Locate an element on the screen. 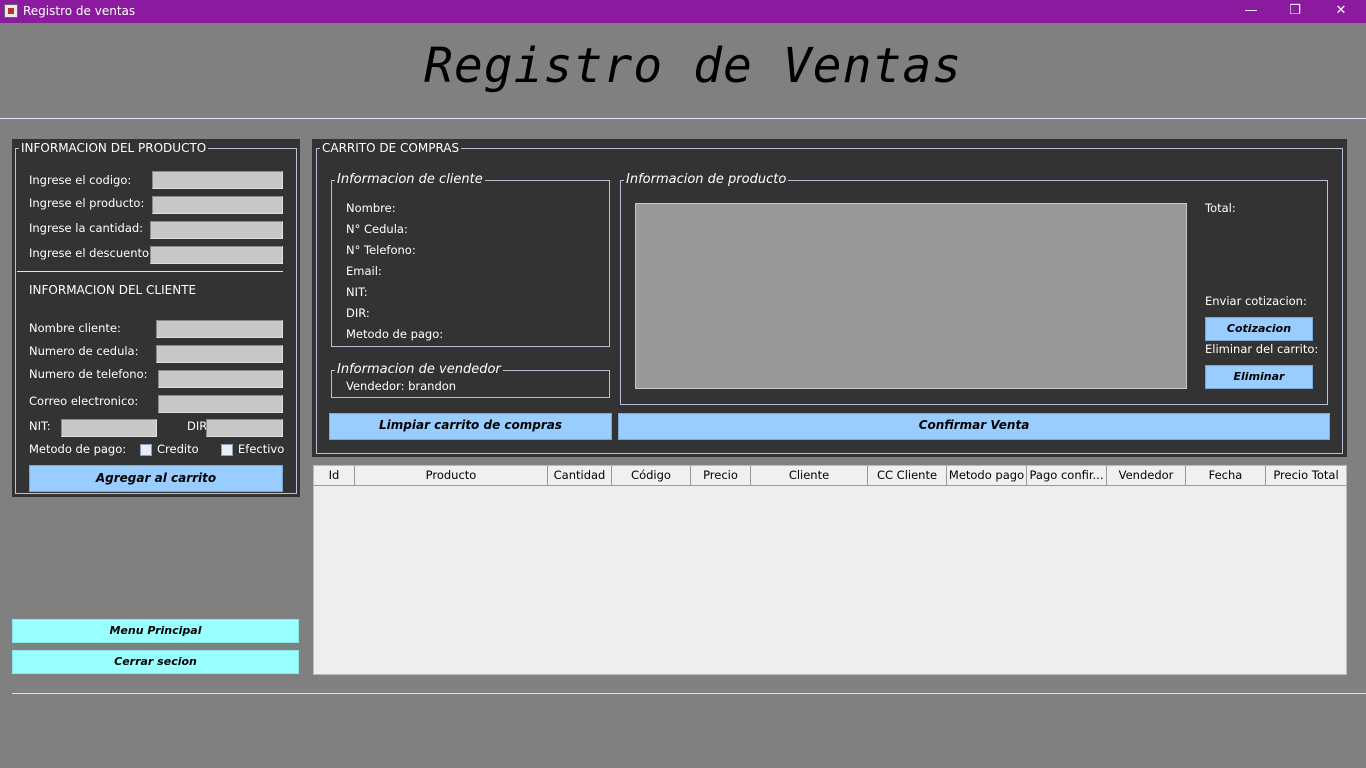  maximize-button: ❐ is located at coordinates (1295, 11).